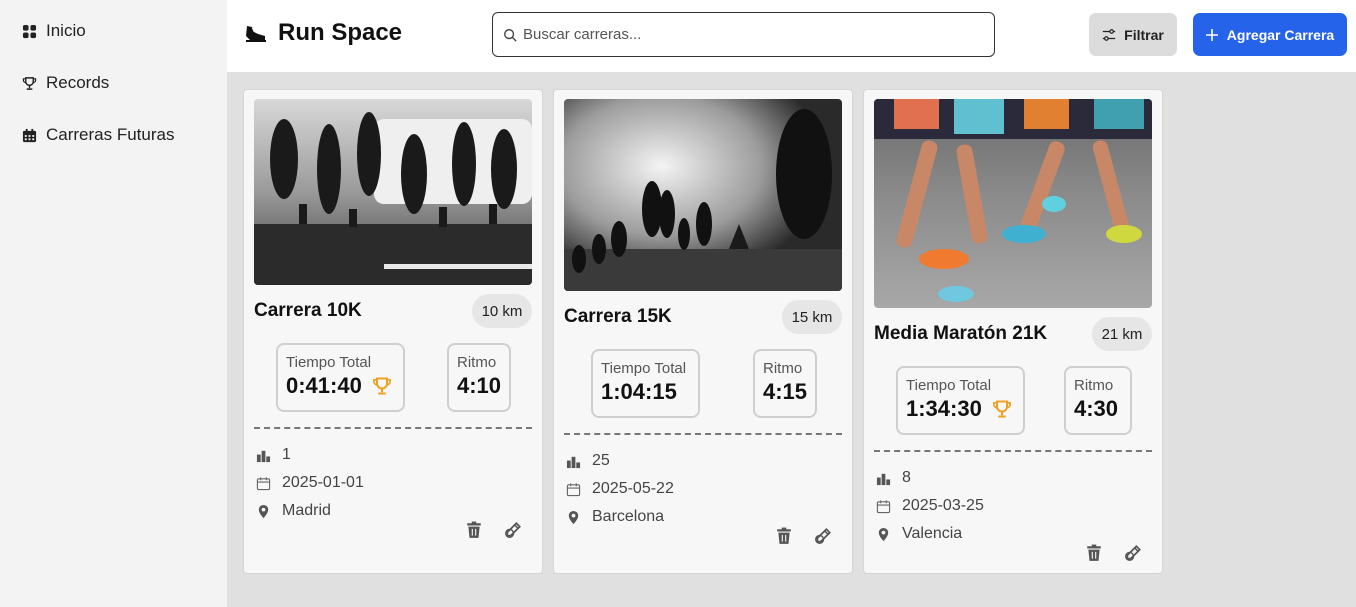 The image size is (1356, 607). What do you see at coordinates (906, 477) in the screenshot?
I see `position-value: 8` at bounding box center [906, 477].